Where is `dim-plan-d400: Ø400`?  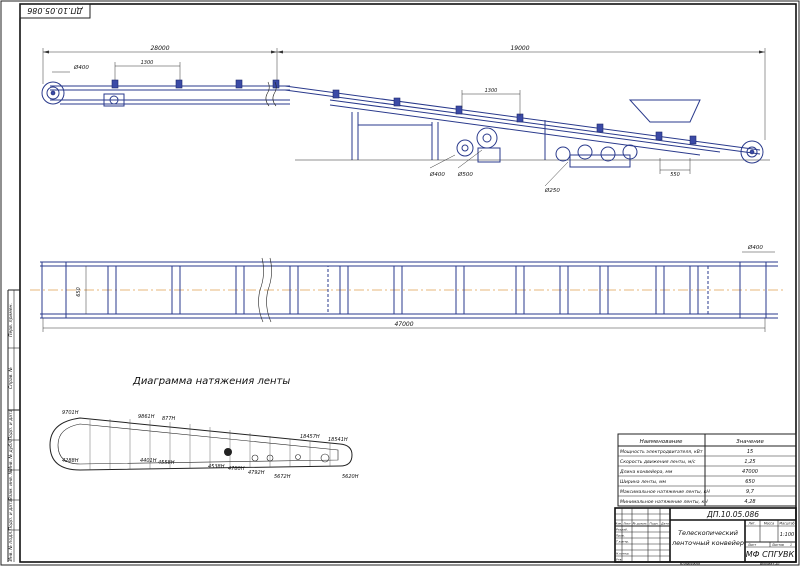 dim-plan-d400: Ø400 is located at coordinates (755, 247).